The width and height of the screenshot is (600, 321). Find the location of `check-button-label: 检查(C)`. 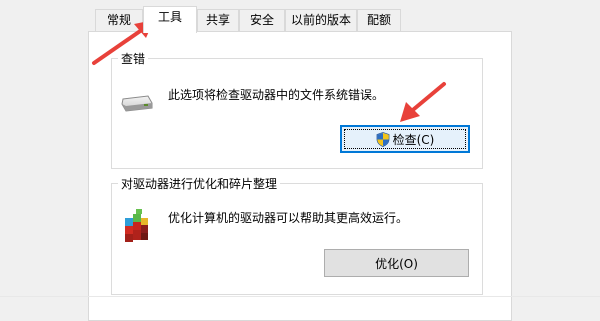

check-button-label: 检查(C) is located at coordinates (413, 139).